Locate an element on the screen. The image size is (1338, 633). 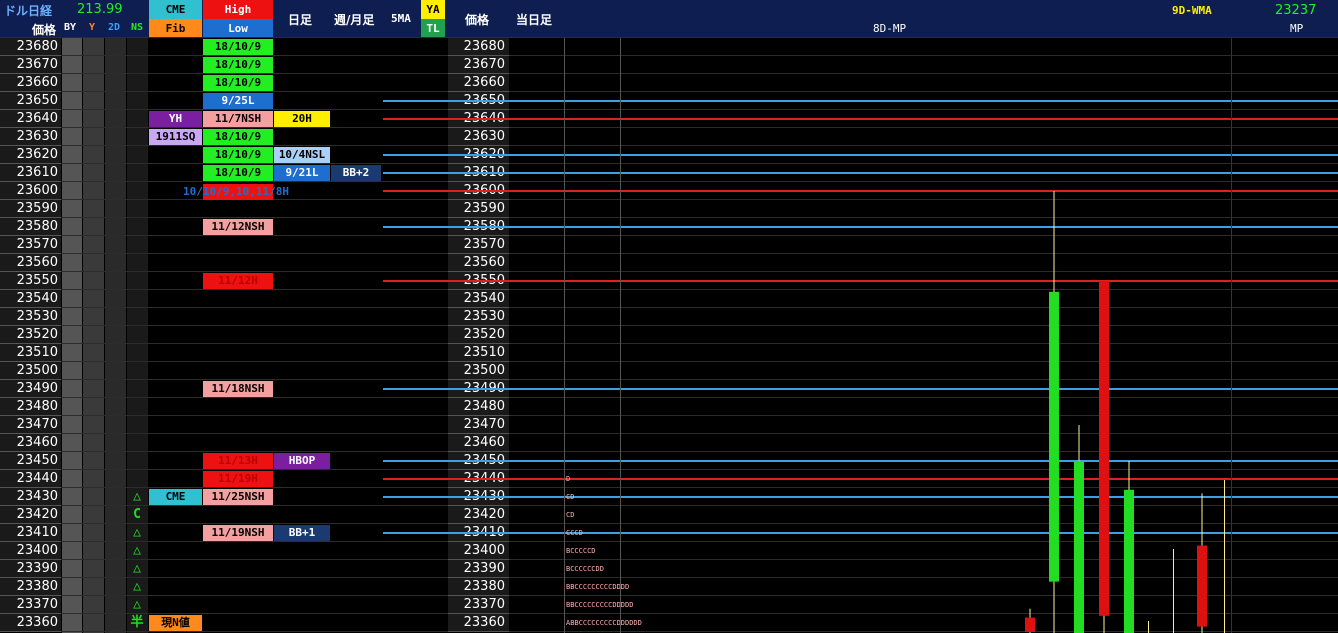
daily-header: 日足 is located at coordinates (300, 20).